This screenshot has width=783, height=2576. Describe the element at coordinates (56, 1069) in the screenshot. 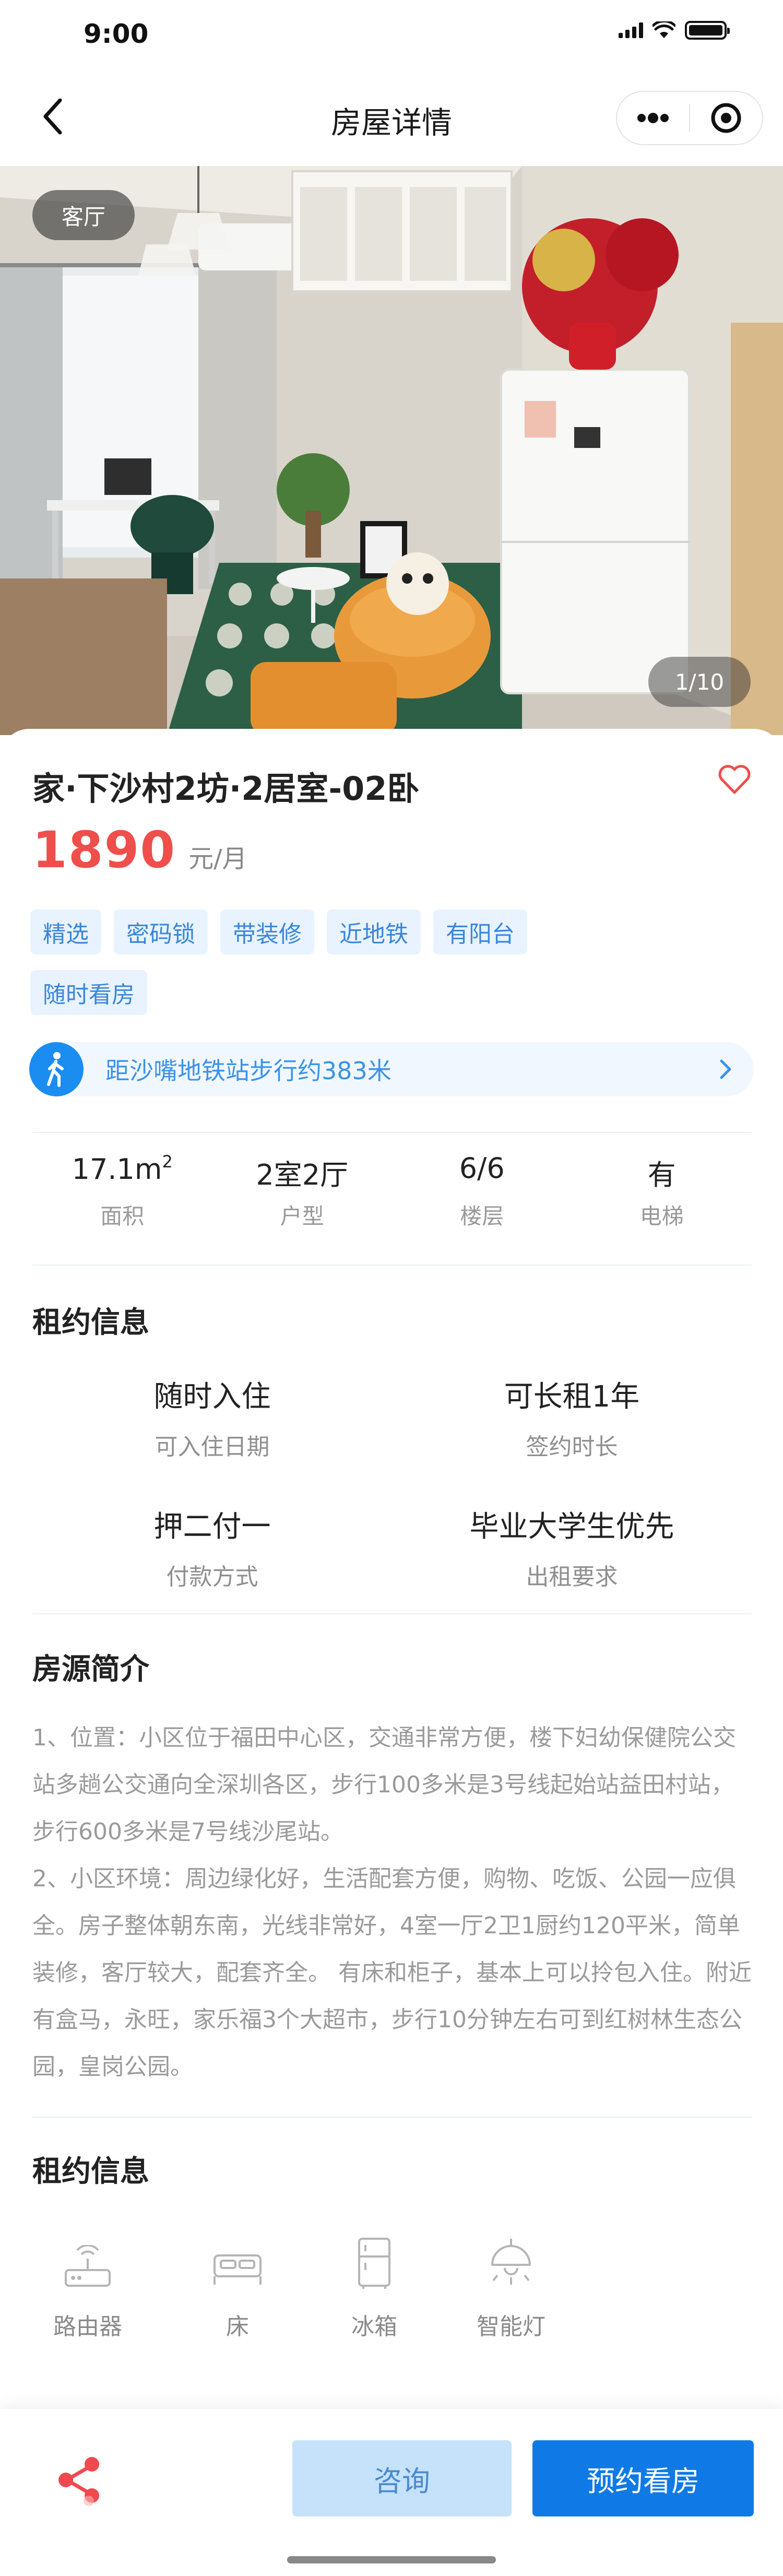

I see `walking-person-icon` at that location.